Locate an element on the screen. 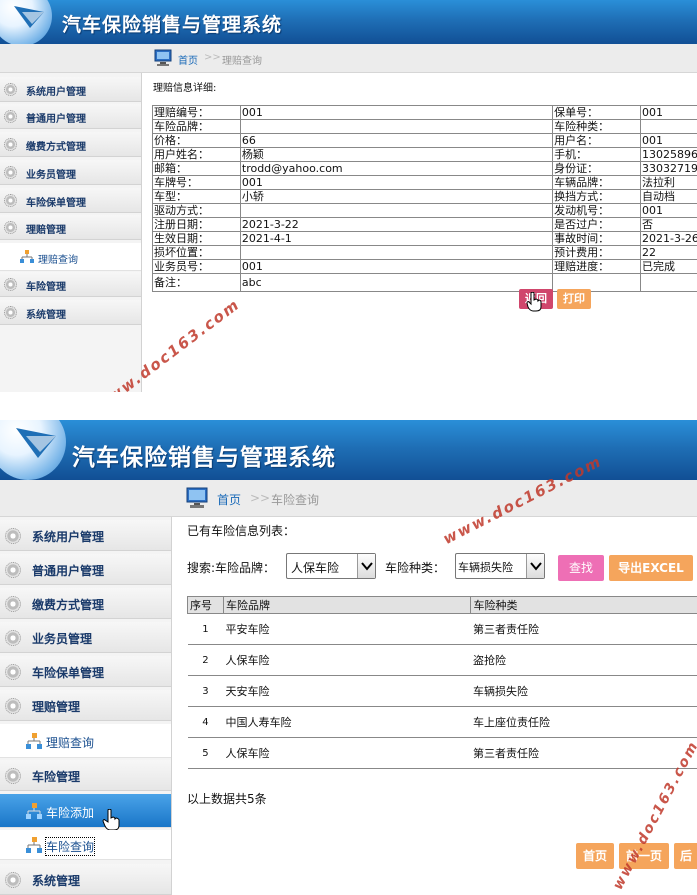 This screenshot has height=895, width=697. field-value: 2021-3-26 is located at coordinates (668, 238).